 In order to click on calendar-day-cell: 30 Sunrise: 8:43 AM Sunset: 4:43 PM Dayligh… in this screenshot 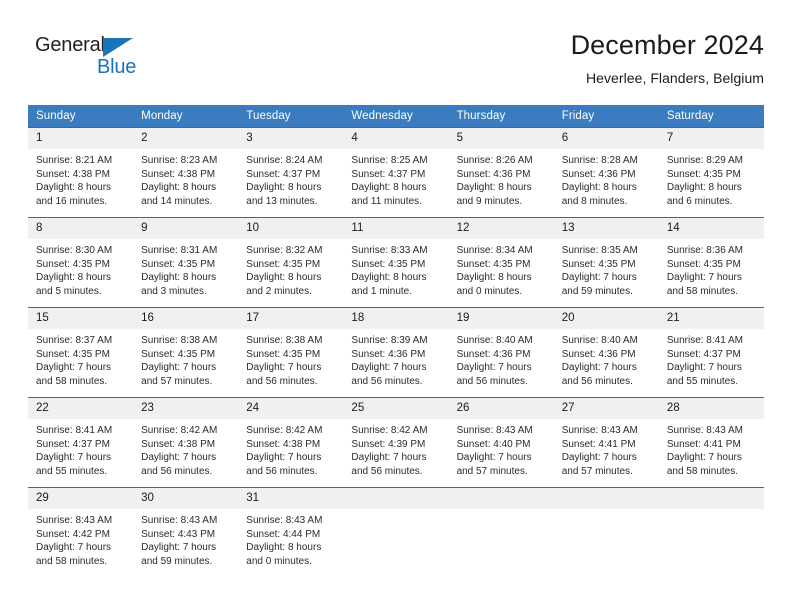, I will do `click(186, 532)`.